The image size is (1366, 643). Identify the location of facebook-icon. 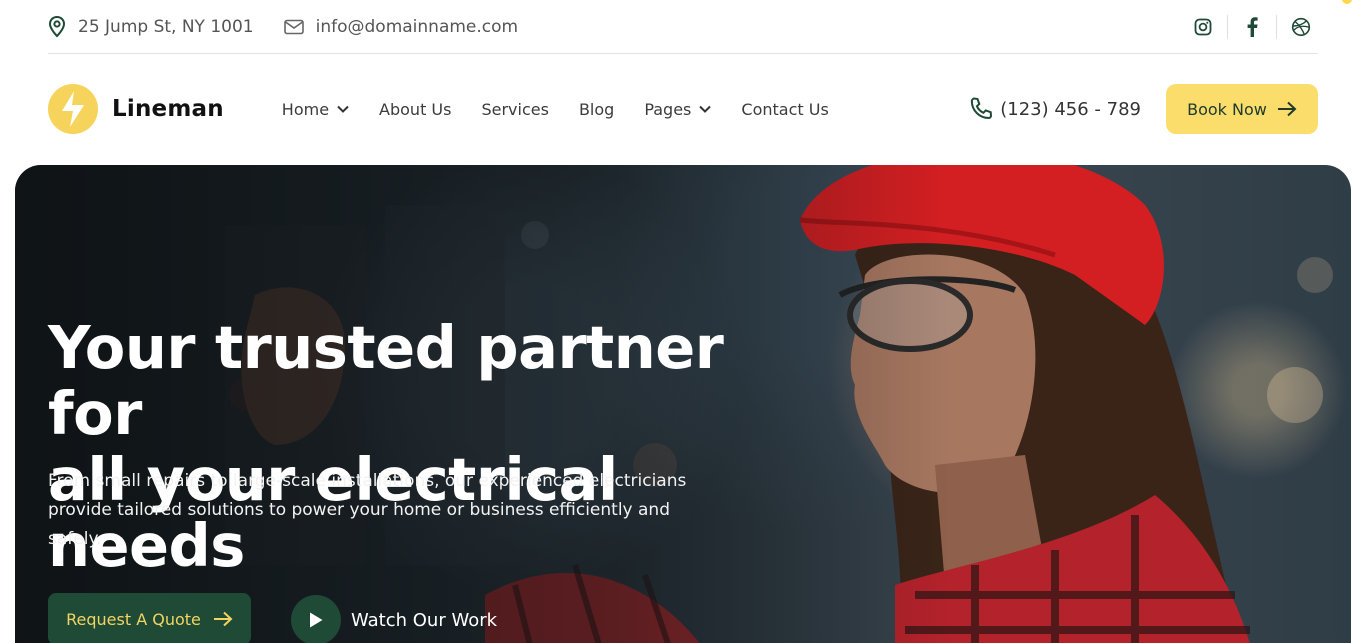
(1252, 27).